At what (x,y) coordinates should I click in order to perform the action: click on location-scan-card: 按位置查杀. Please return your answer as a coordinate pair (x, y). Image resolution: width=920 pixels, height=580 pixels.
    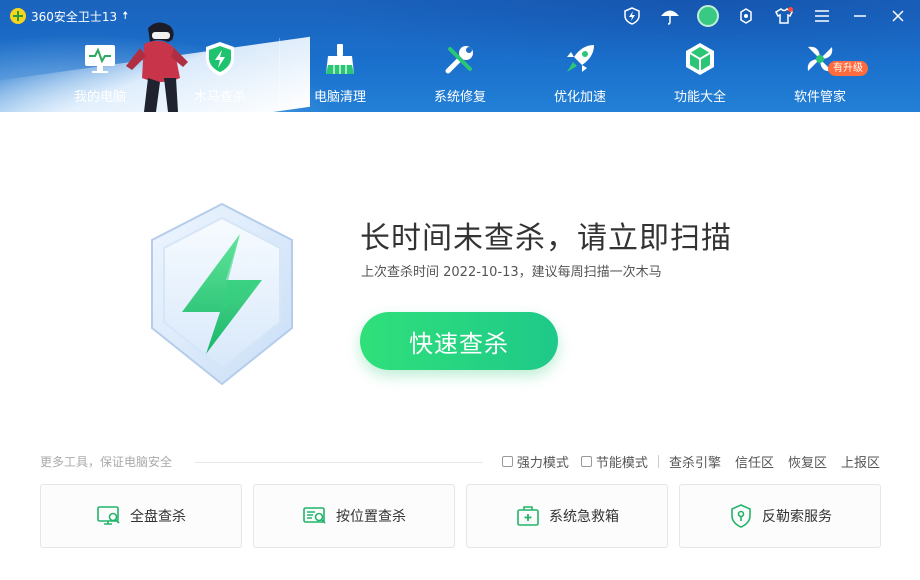
    Looking at the image, I should click on (354, 516).